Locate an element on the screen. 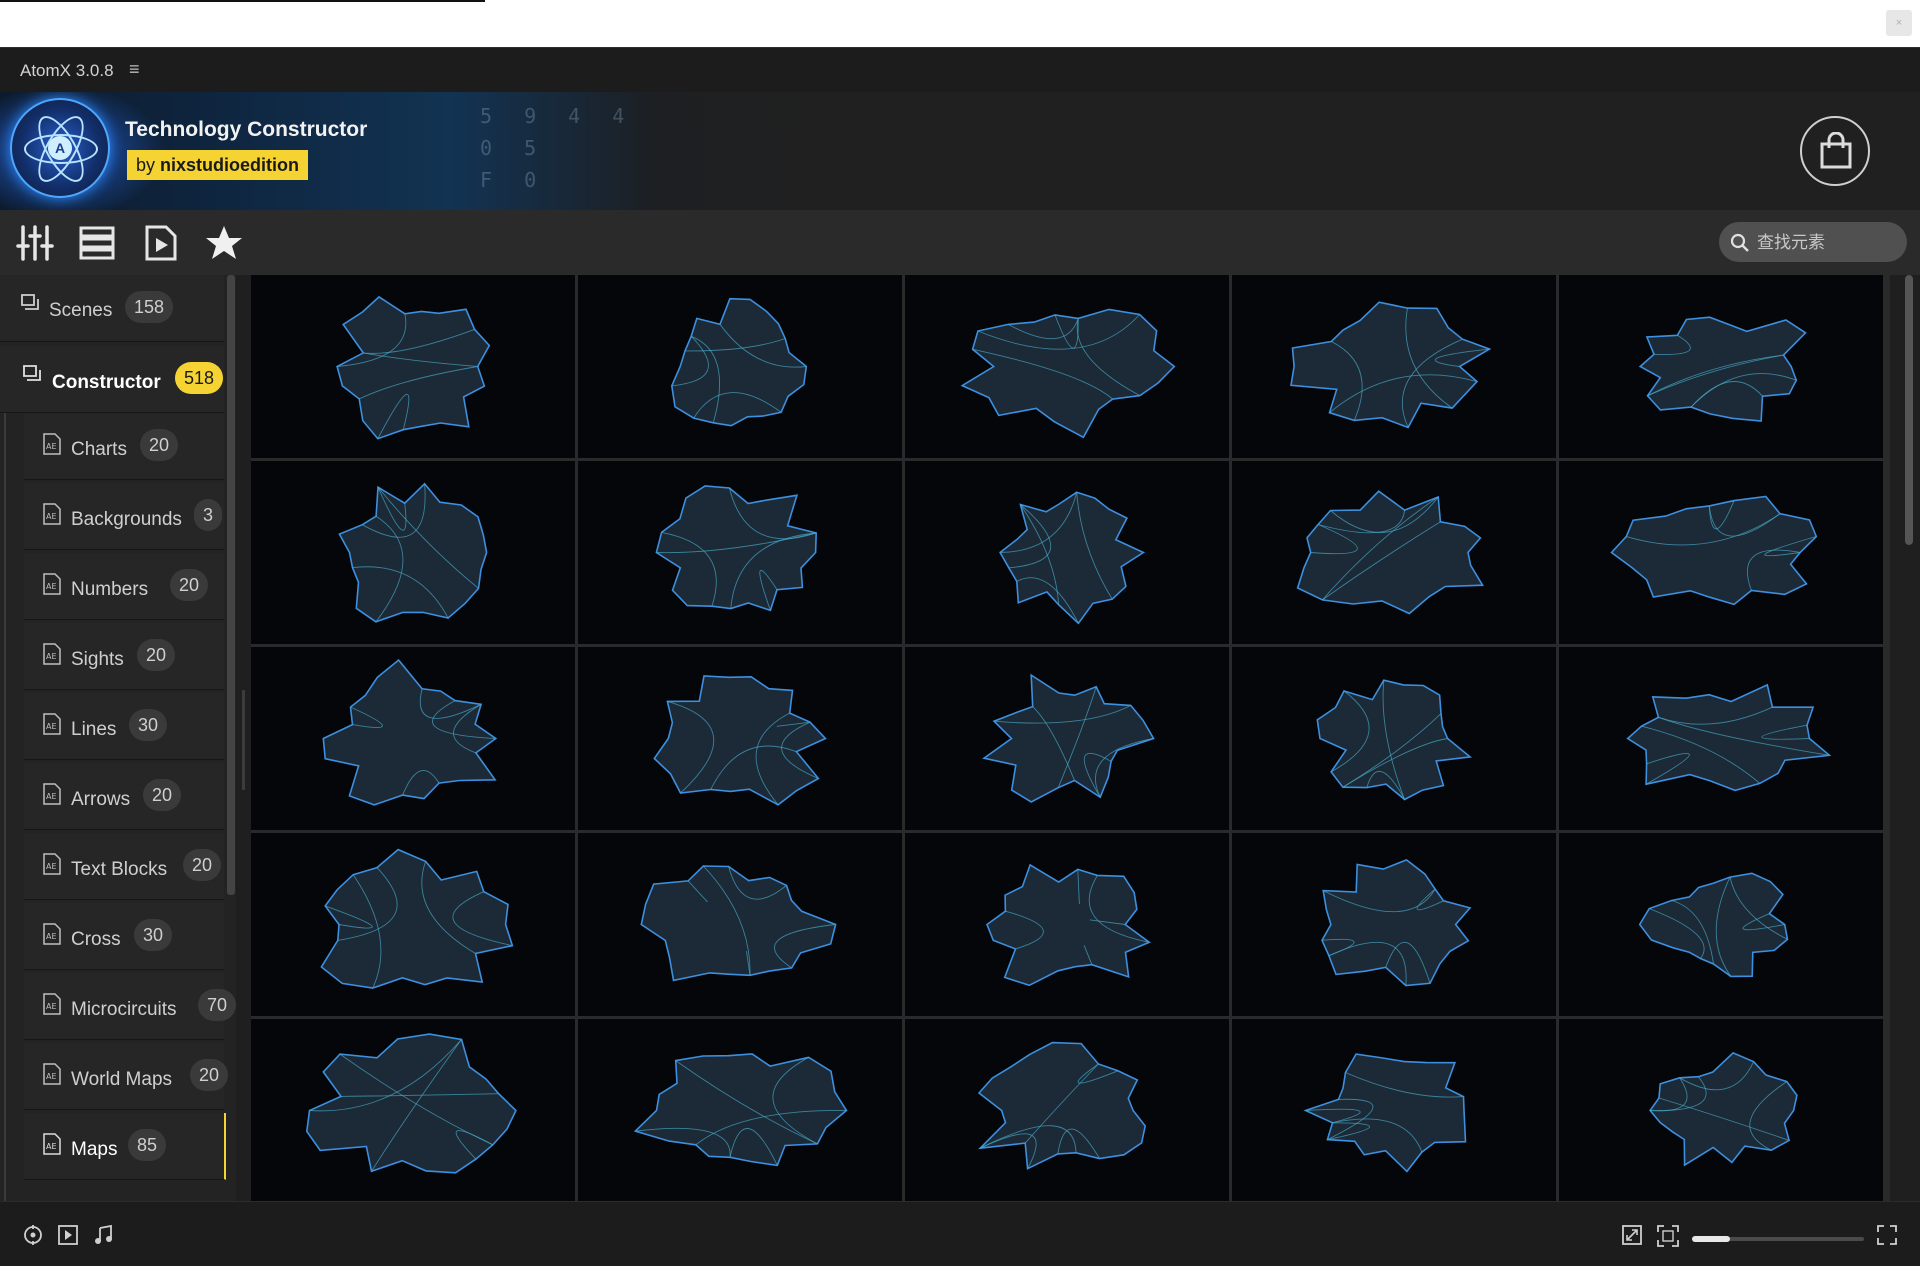 The height and width of the screenshot is (1266, 1920). package-title: Technology Constructor is located at coordinates (246, 129).